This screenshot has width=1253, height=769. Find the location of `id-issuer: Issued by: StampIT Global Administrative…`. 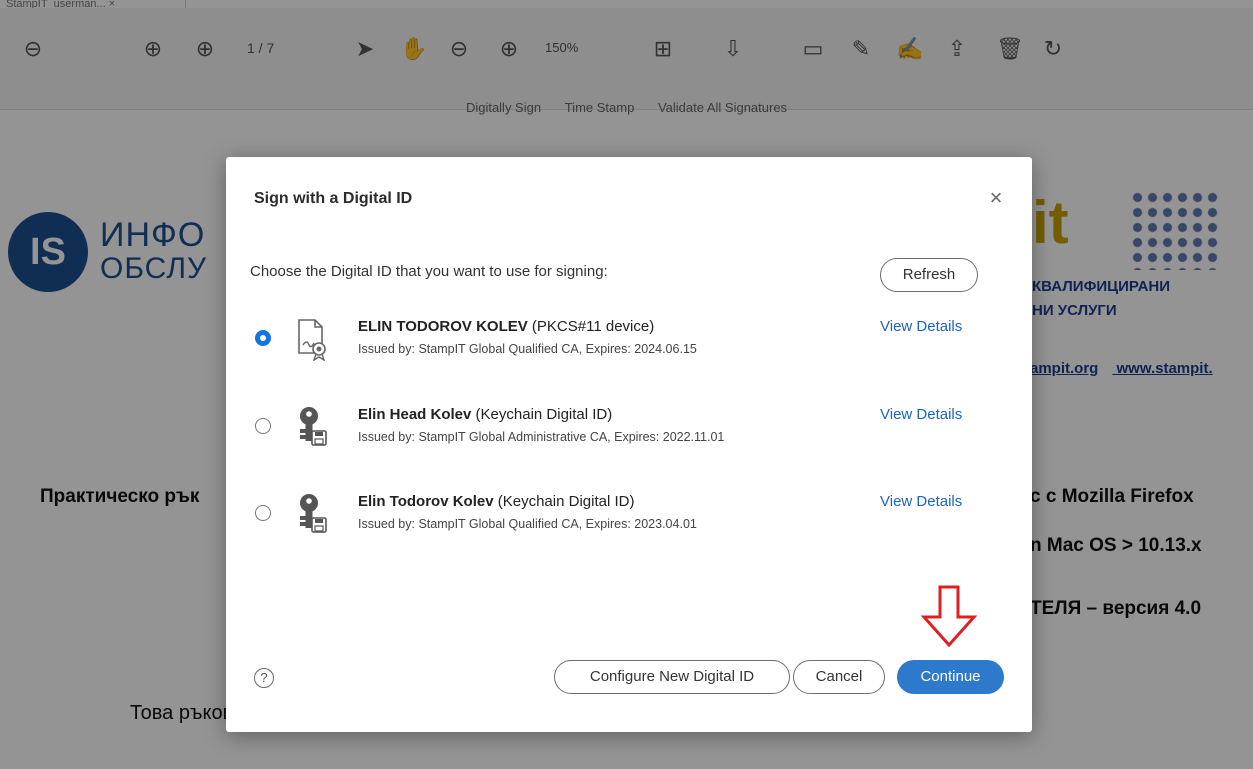

id-issuer: Issued by: StampIT Global Administrative… is located at coordinates (541, 437).